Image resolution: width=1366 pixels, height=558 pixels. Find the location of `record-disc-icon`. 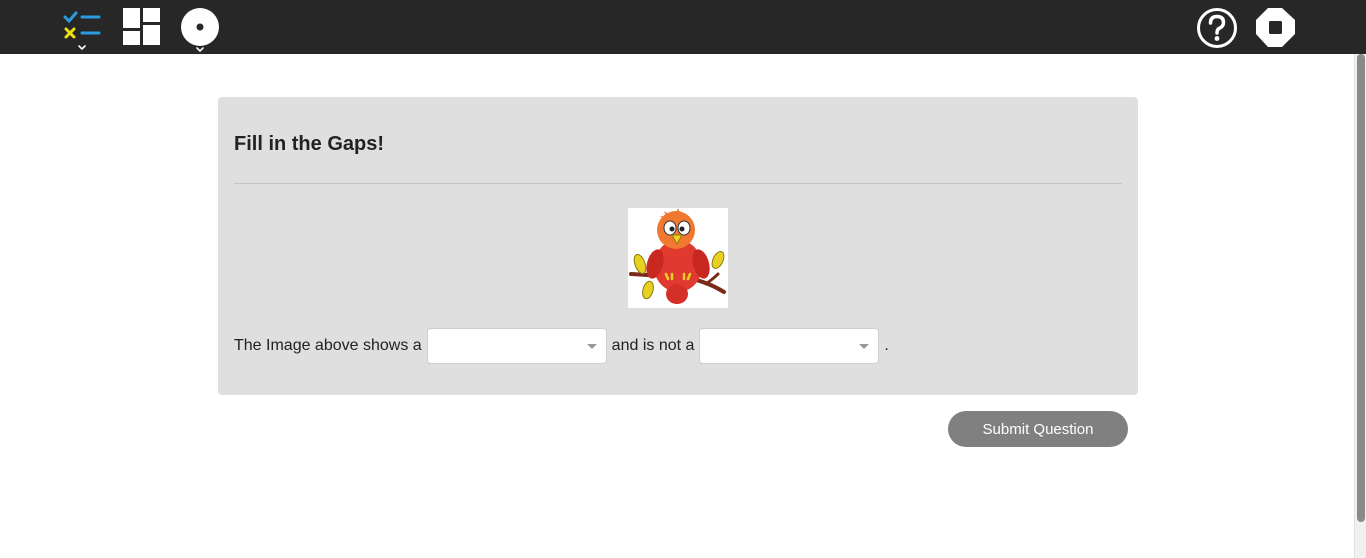

record-disc-icon is located at coordinates (201, 30).